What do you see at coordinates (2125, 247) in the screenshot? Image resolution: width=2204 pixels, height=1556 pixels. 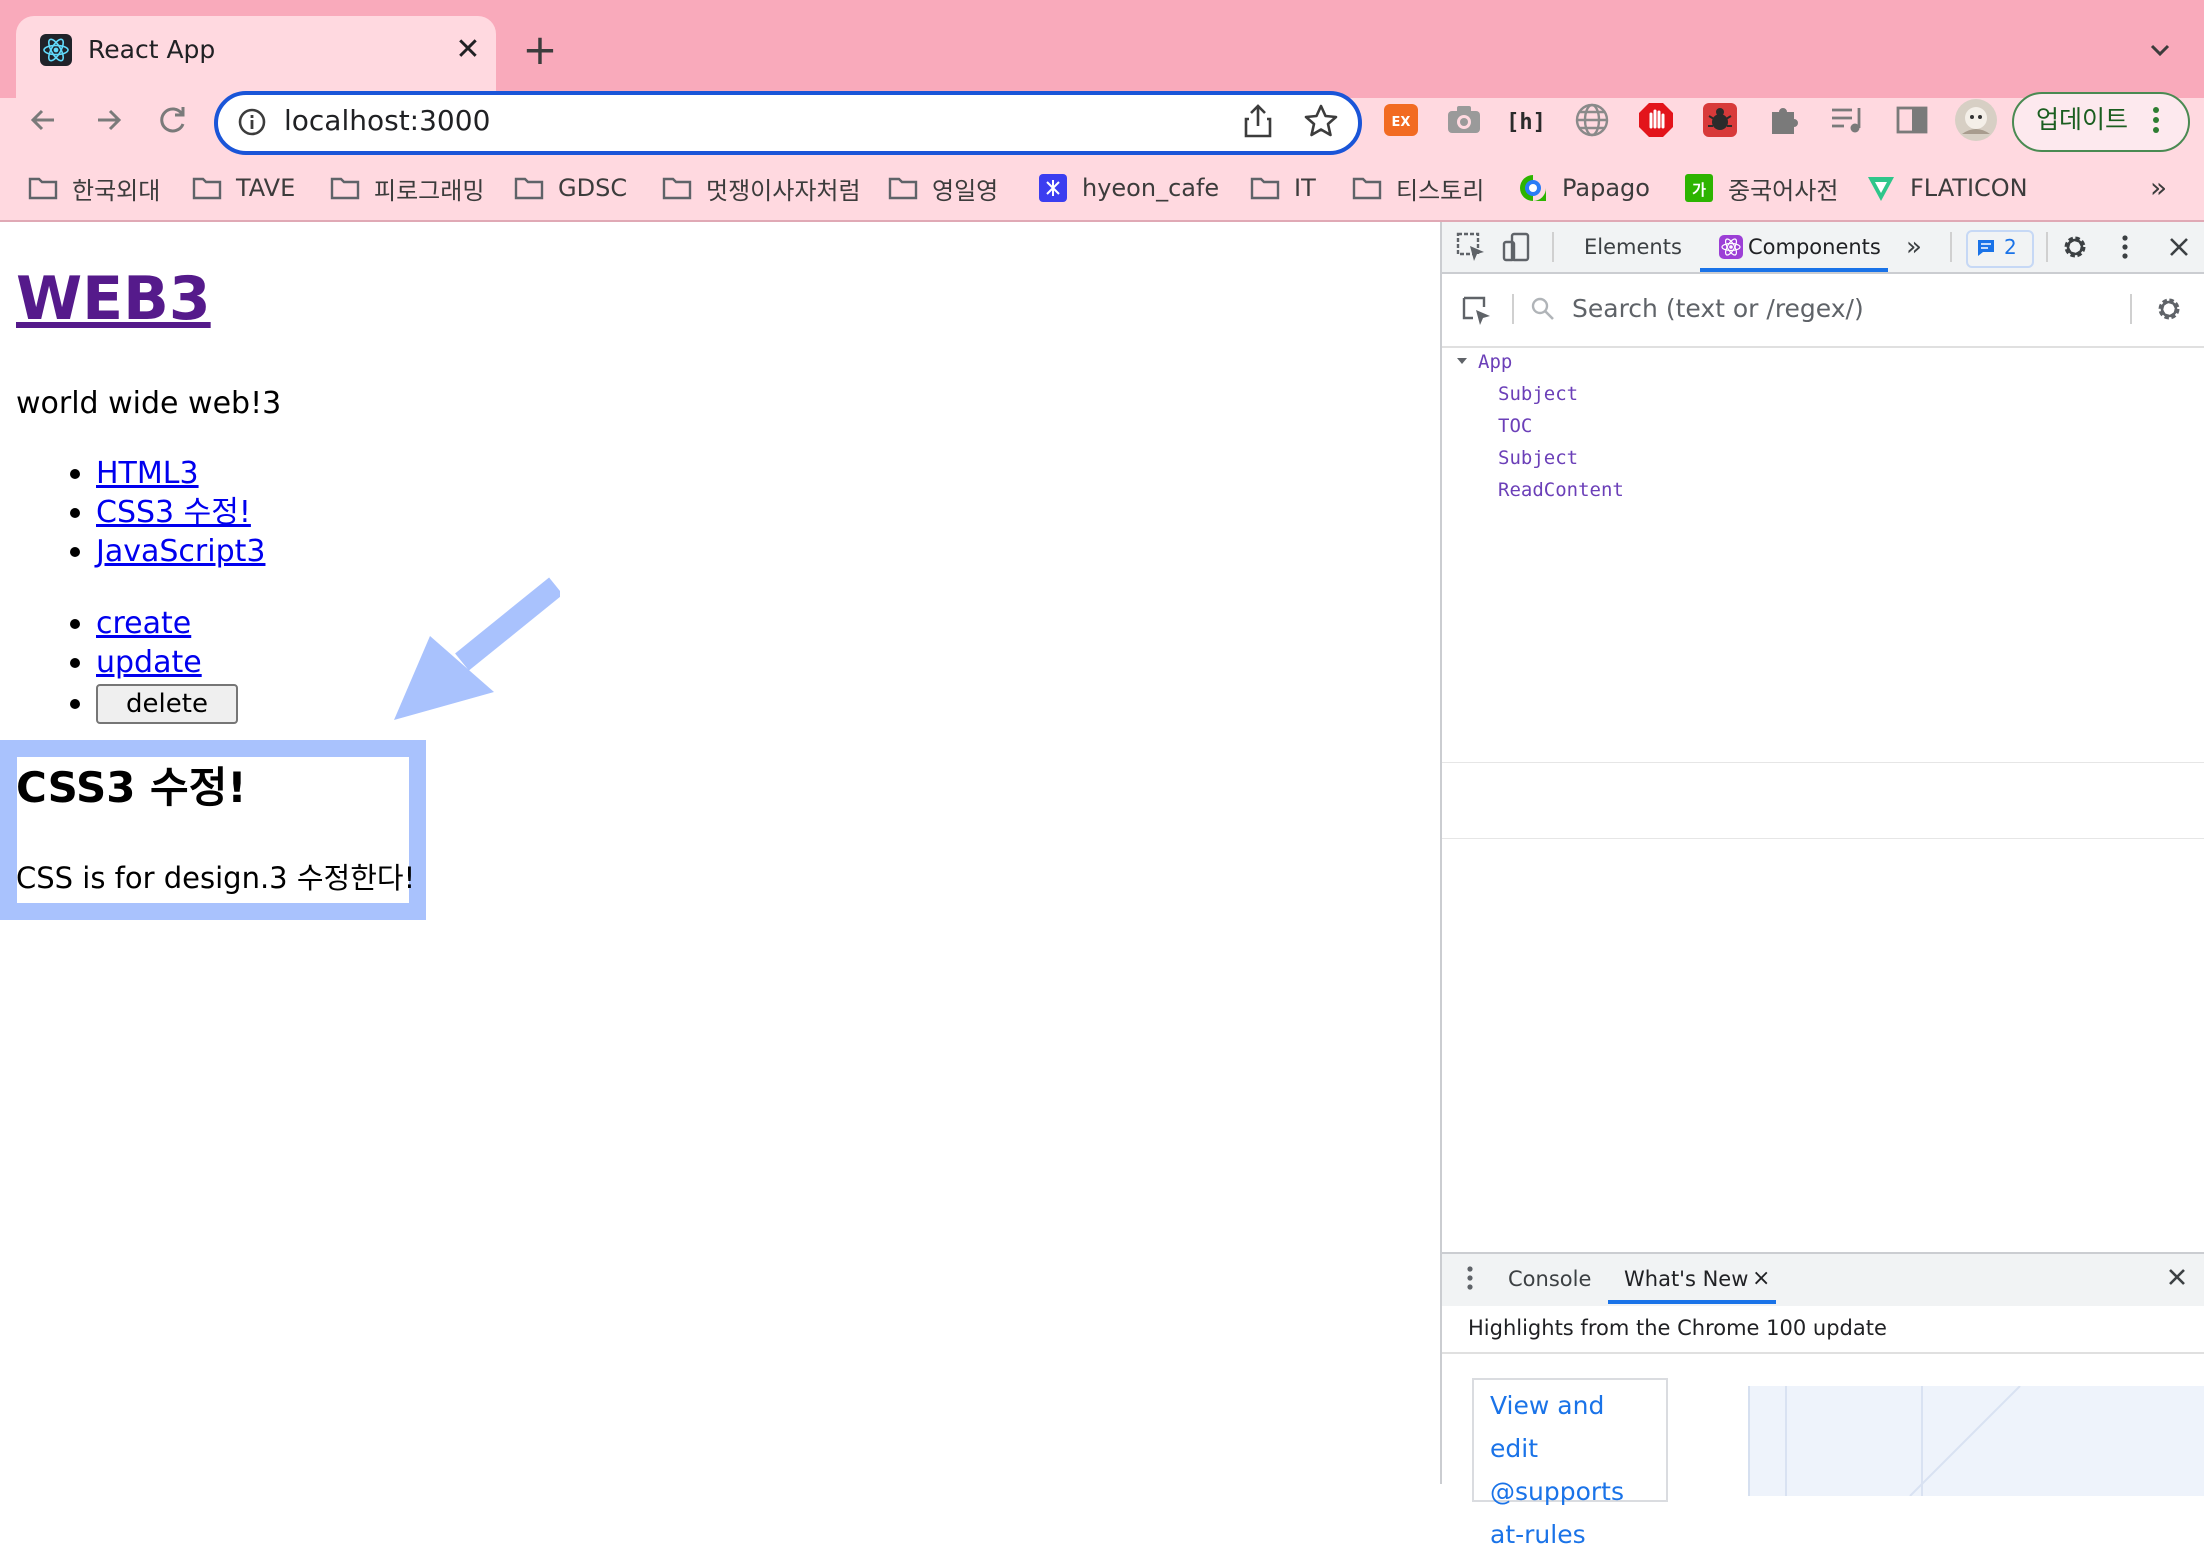 I see `more-options-kebab-icon` at bounding box center [2125, 247].